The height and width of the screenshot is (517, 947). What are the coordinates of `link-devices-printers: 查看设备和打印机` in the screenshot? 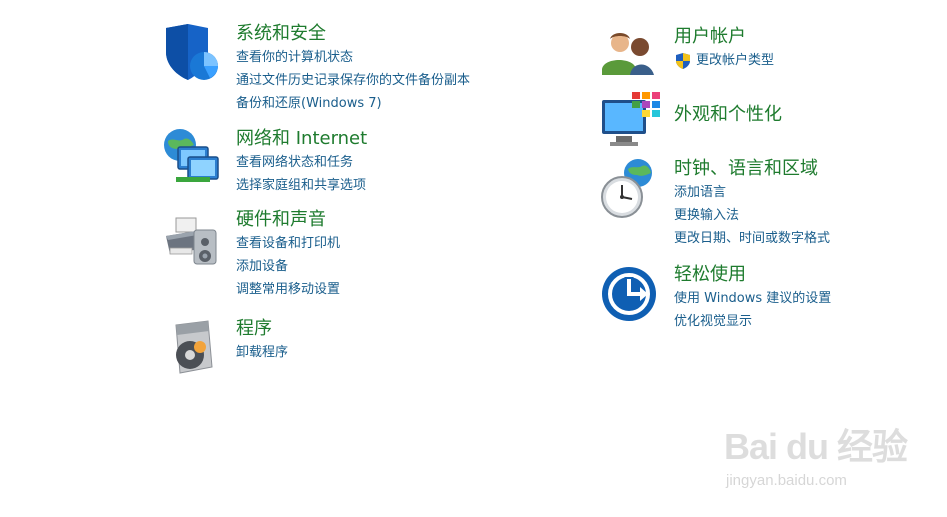 It's located at (288, 243).